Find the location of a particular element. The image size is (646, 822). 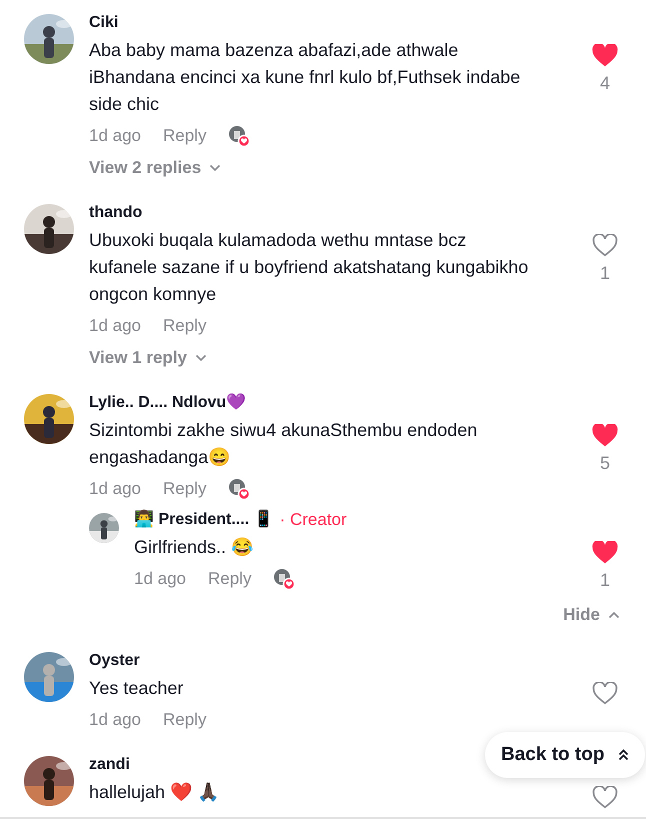

back-to-top-button: Back to top is located at coordinates (565, 755).